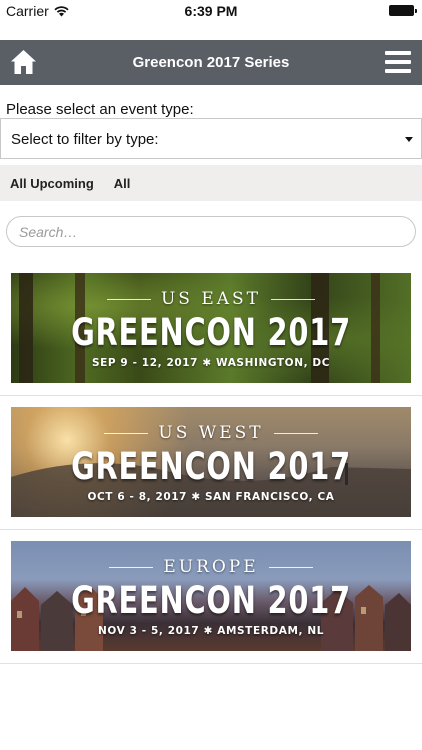  Describe the element at coordinates (211, 231) in the screenshot. I see `search-input` at that location.